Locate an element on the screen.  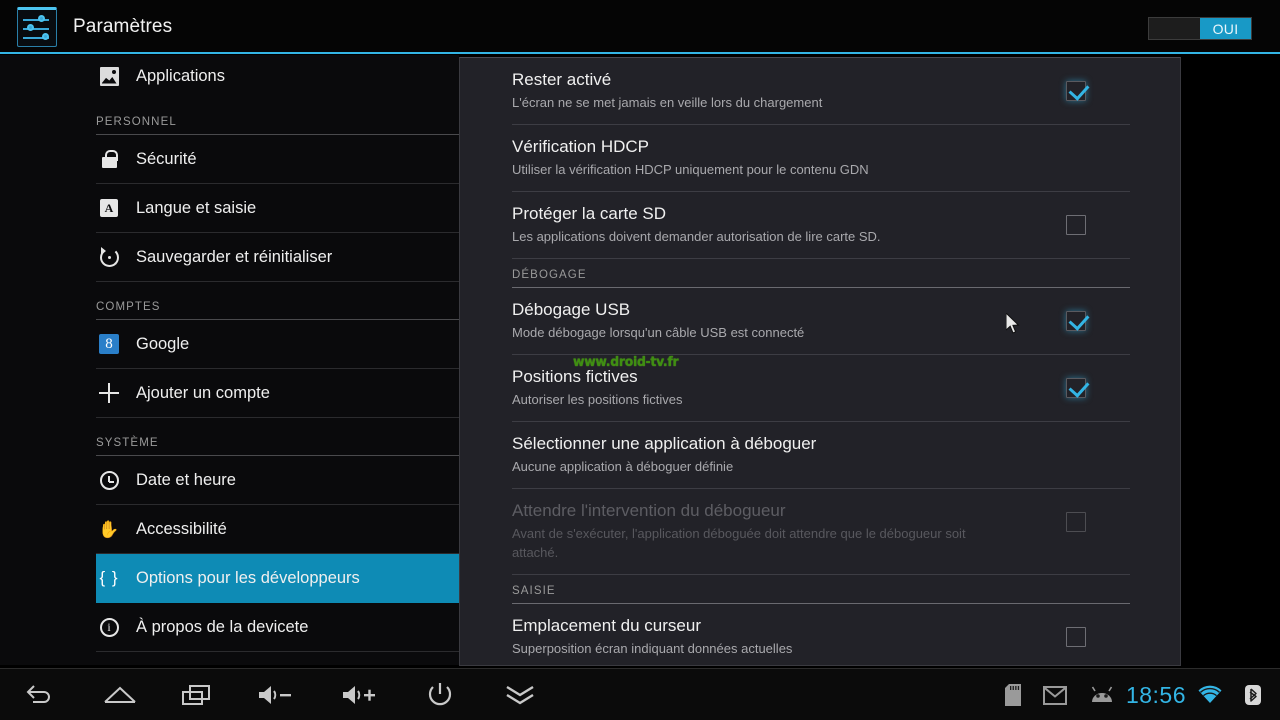
sidebar-item-label: À propos de la devicete is located at coordinates (222, 626).